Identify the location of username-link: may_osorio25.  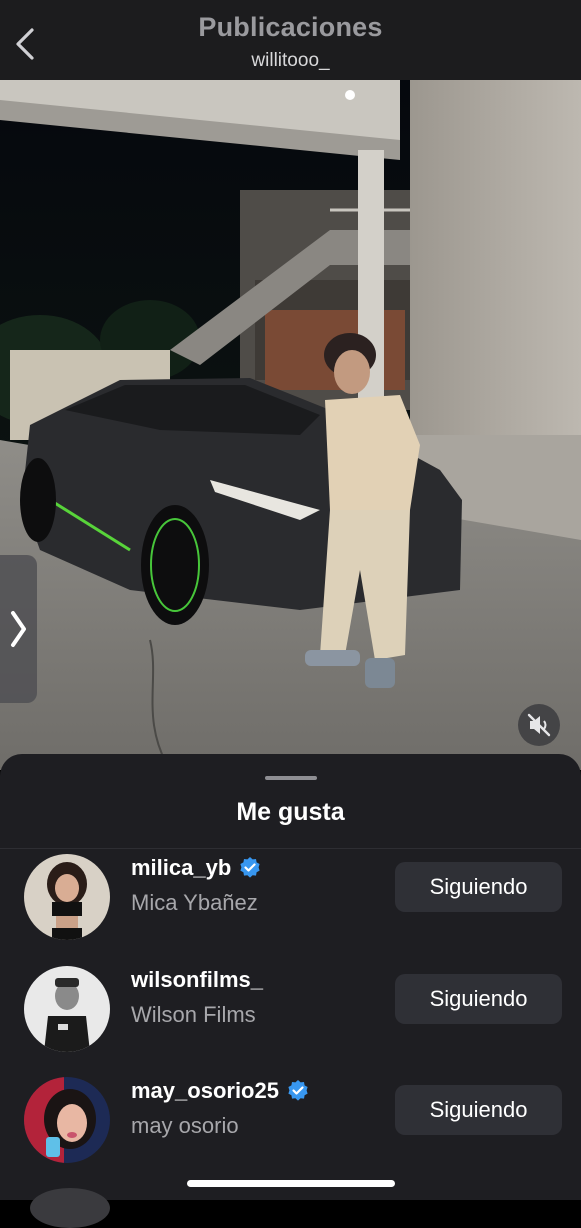
(220, 1091).